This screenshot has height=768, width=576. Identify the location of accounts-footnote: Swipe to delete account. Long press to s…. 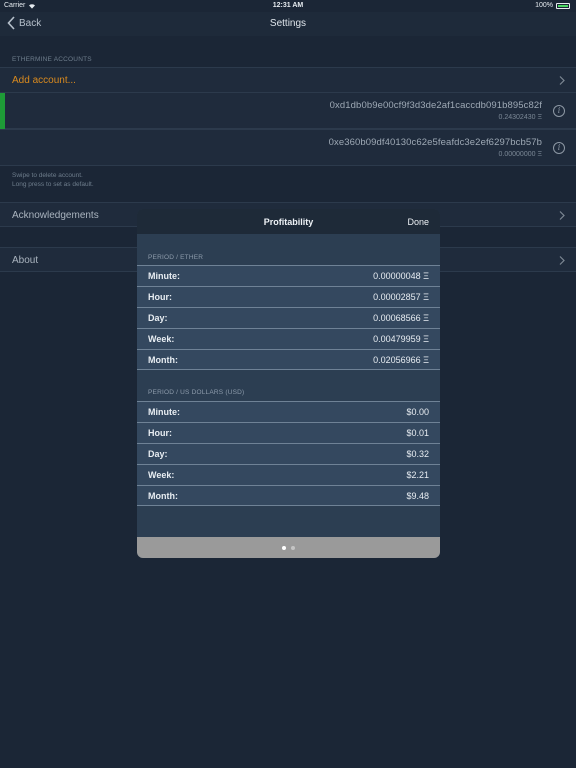
(53, 180).